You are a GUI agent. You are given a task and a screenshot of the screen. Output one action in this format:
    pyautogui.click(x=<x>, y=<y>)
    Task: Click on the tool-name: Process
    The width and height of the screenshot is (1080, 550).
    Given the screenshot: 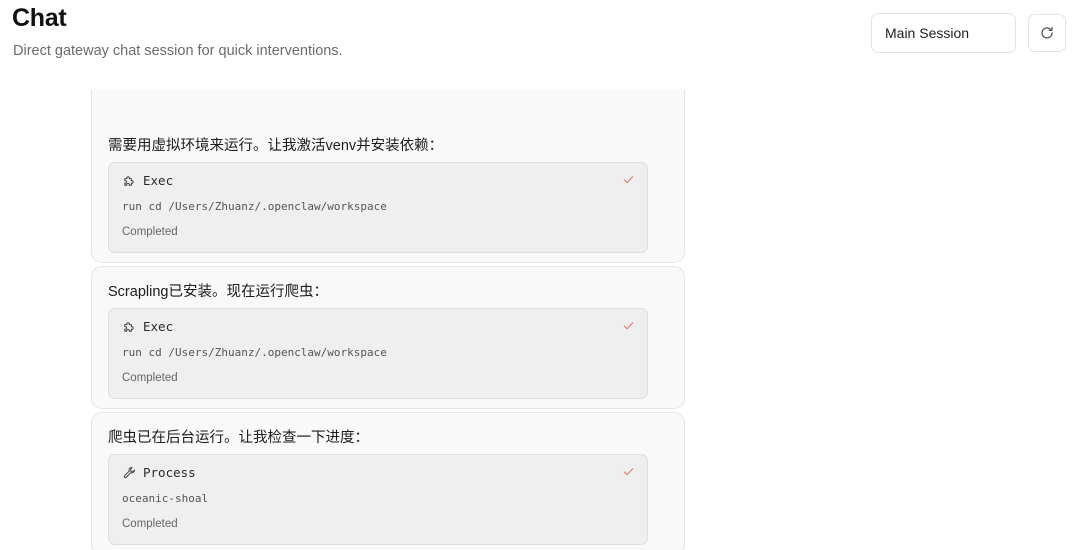 What is the action you would take?
    pyautogui.click(x=169, y=472)
    